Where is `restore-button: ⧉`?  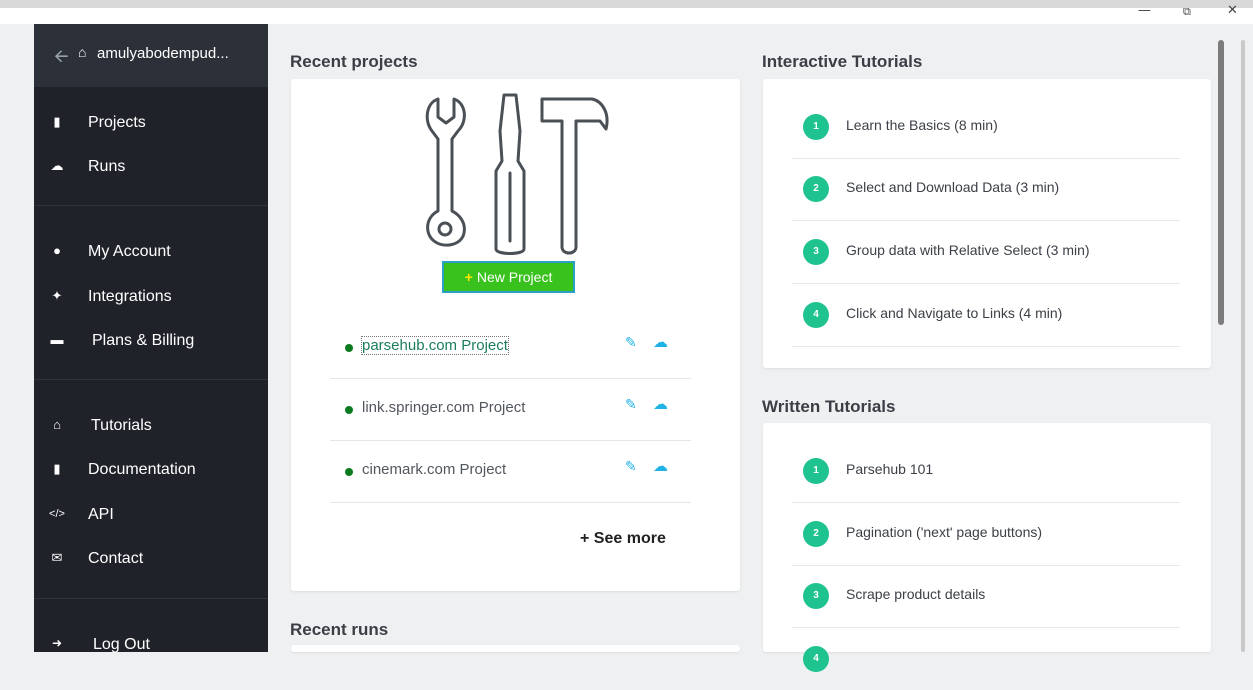
restore-button: ⧉ is located at coordinates (1187, 12).